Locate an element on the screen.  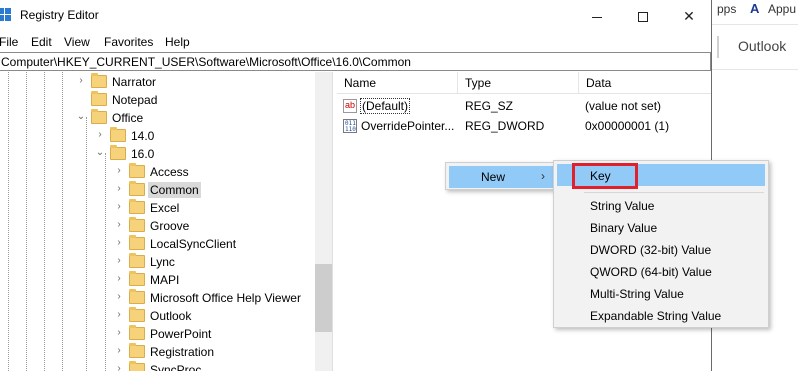
binary-value-icon: 011 110 is located at coordinates (350, 126).